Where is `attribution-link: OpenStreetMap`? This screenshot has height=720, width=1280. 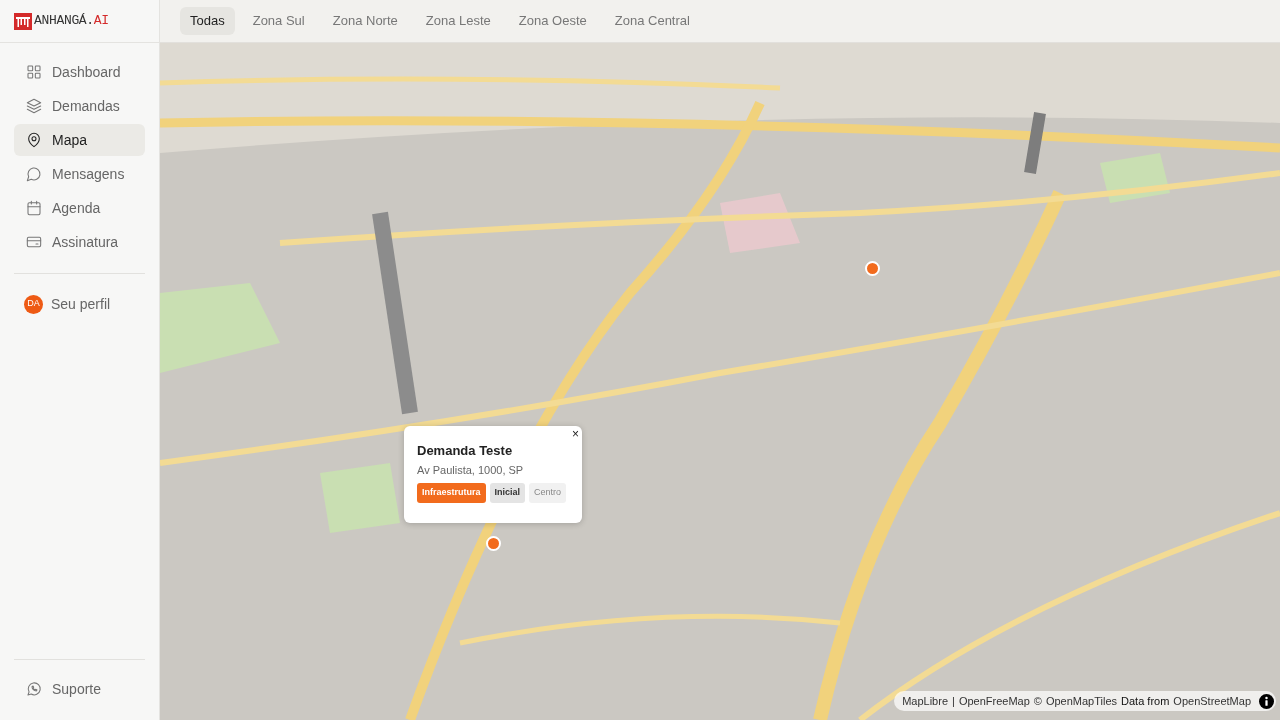 attribution-link: OpenStreetMap is located at coordinates (1212, 701).